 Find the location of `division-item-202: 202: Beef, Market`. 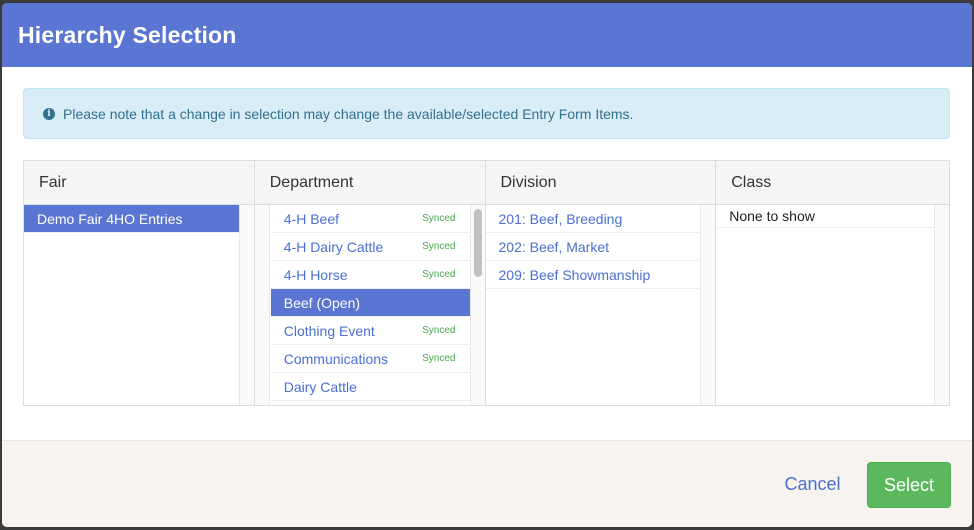

division-item-202: 202: Beef, Market is located at coordinates (593, 247).